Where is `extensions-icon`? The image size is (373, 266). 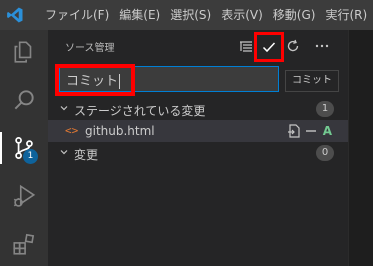
extensions-icon is located at coordinates (24, 244).